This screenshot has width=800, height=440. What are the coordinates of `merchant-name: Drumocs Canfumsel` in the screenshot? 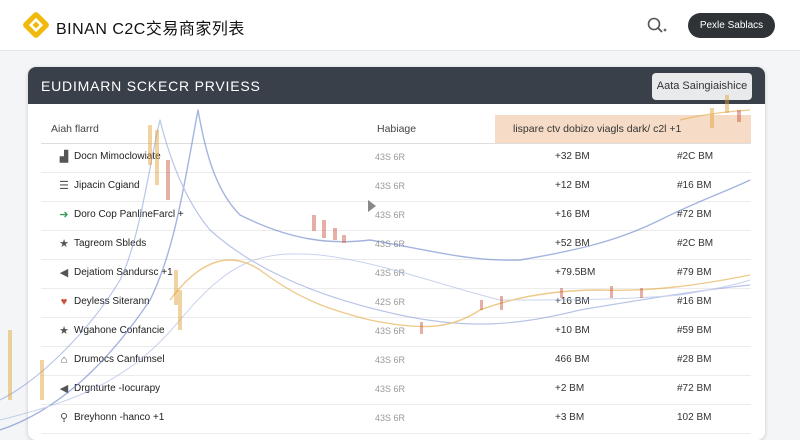 It's located at (119, 359).